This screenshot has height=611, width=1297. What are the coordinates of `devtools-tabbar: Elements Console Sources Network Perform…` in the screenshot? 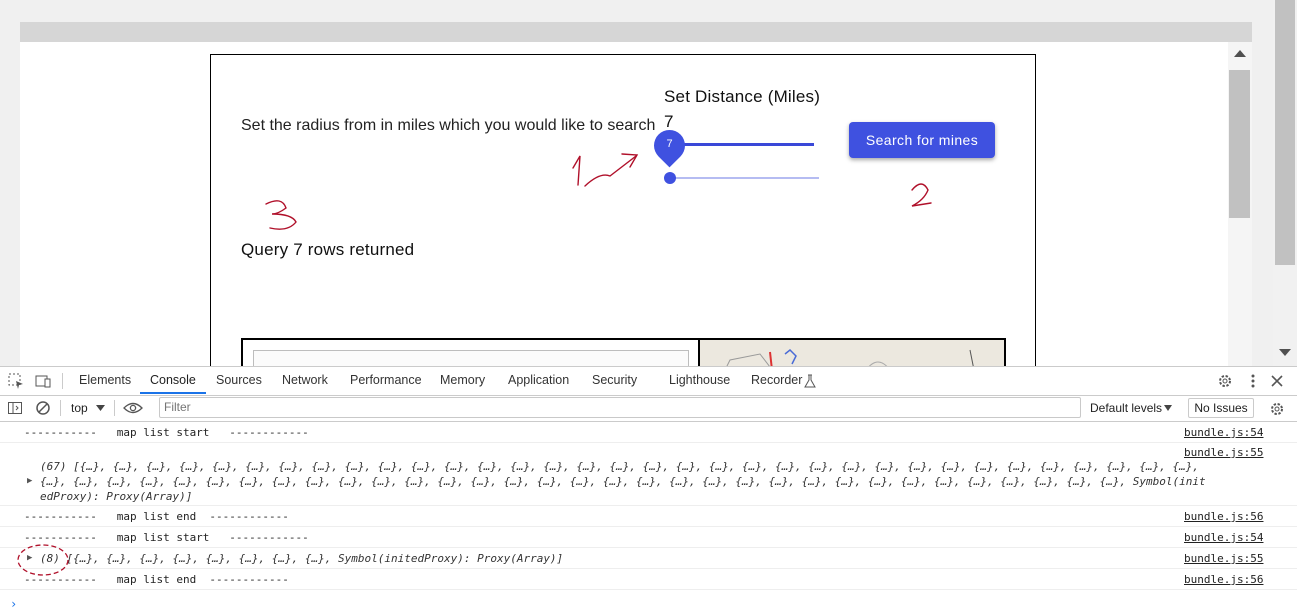 It's located at (648, 381).